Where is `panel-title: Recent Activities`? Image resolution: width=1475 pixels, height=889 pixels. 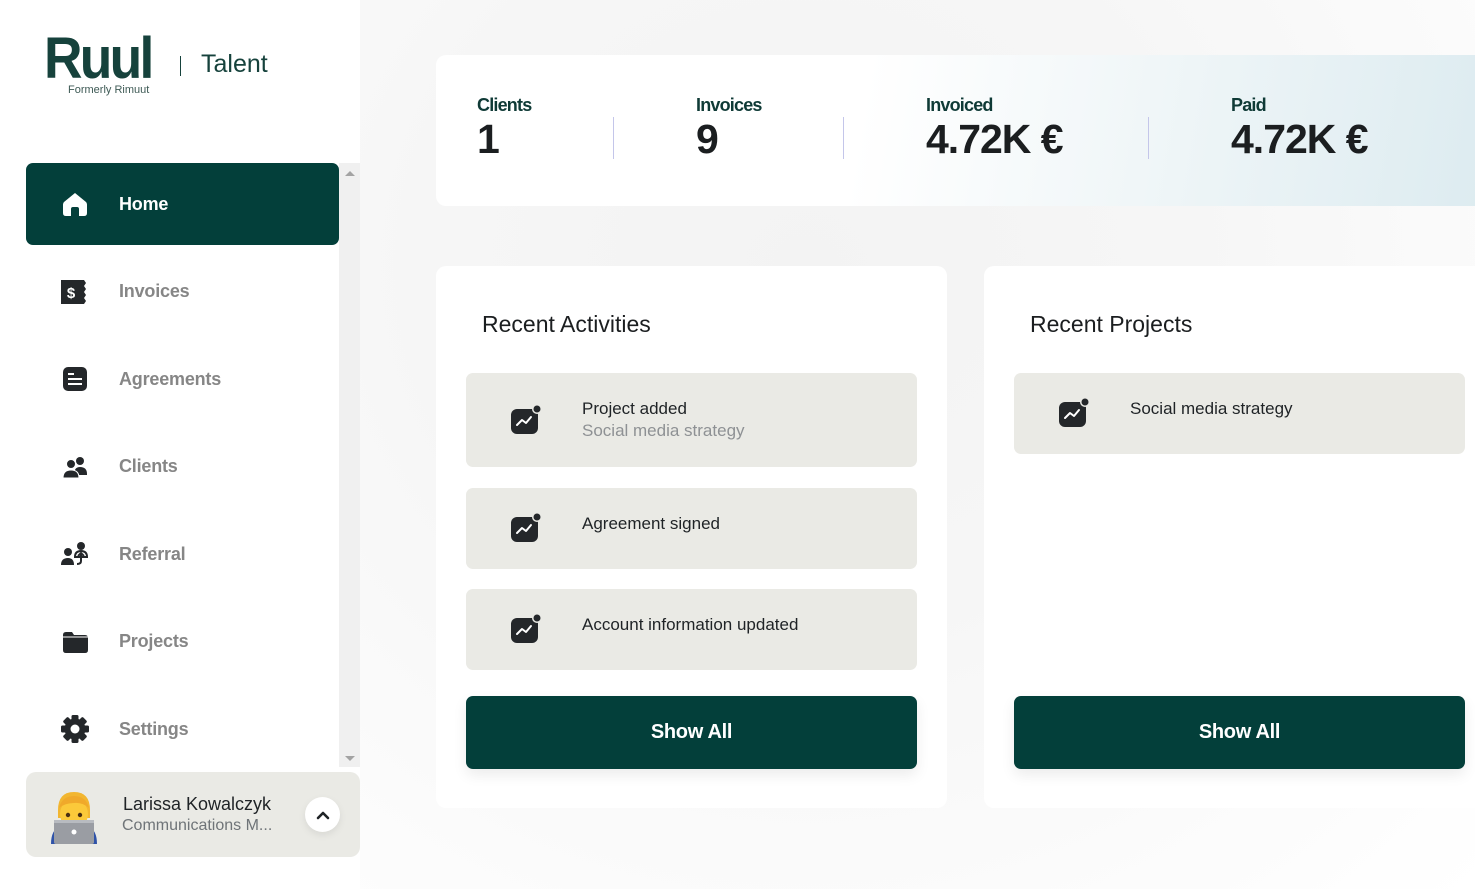
panel-title: Recent Activities is located at coordinates (566, 324).